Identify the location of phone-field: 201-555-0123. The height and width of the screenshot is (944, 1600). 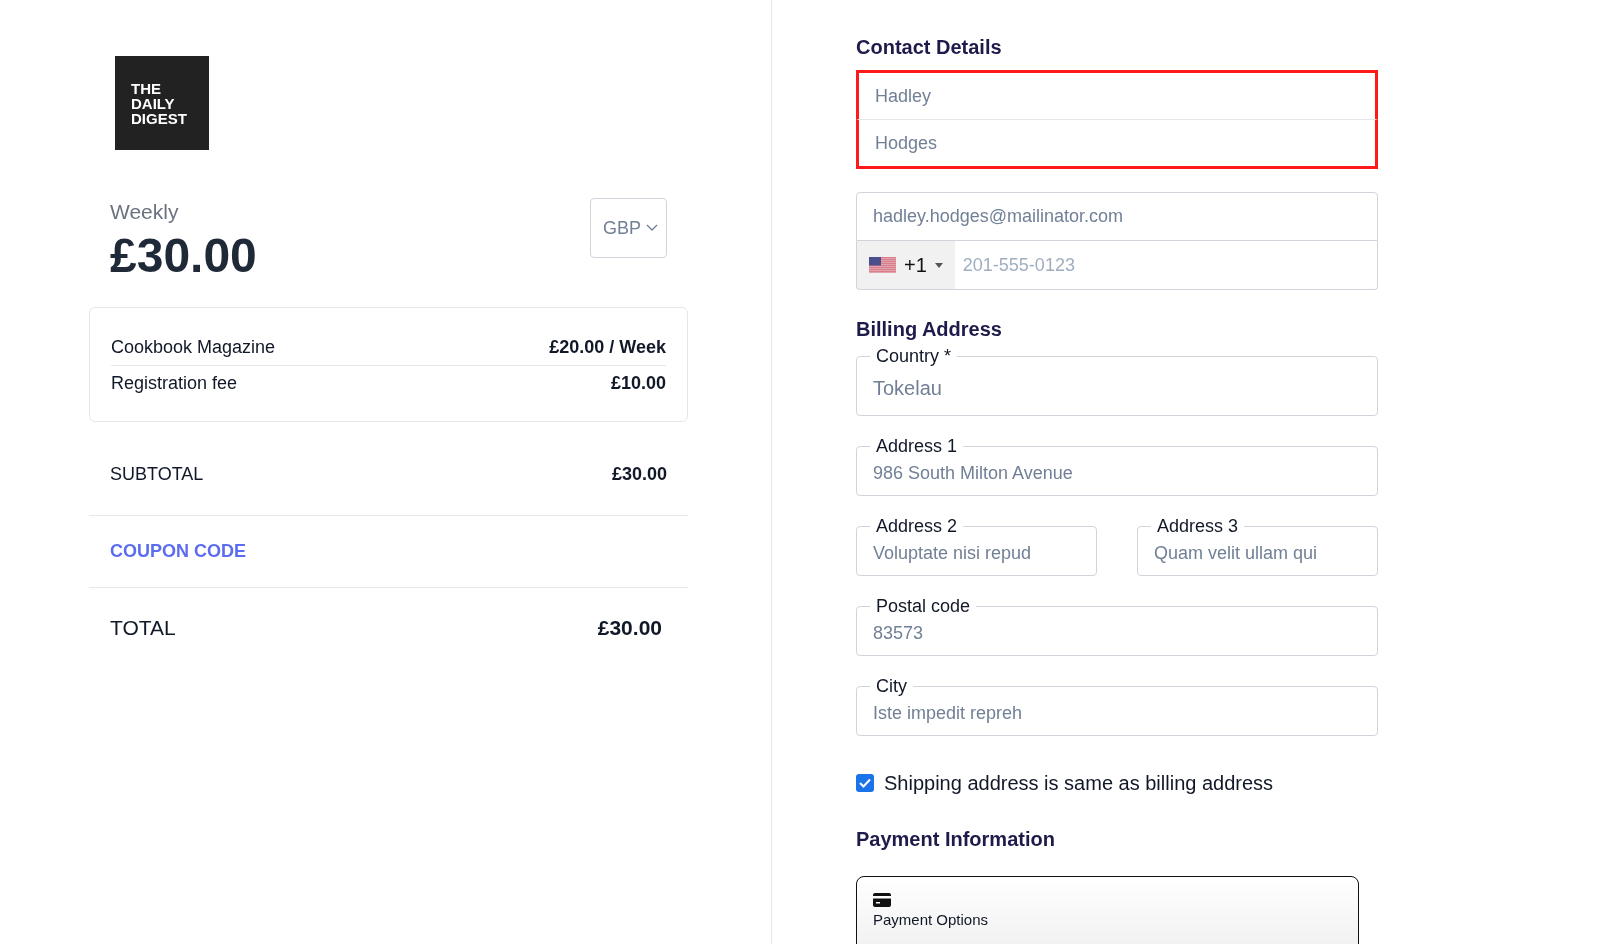
(1166, 265).